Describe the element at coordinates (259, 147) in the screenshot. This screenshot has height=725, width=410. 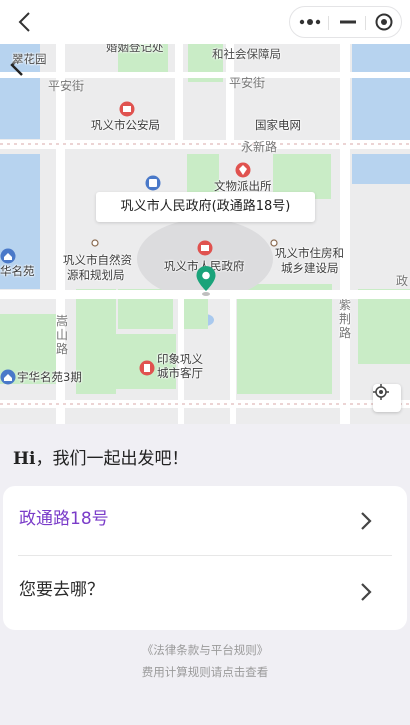
I see `road-label-yongxin: 永新路` at that location.